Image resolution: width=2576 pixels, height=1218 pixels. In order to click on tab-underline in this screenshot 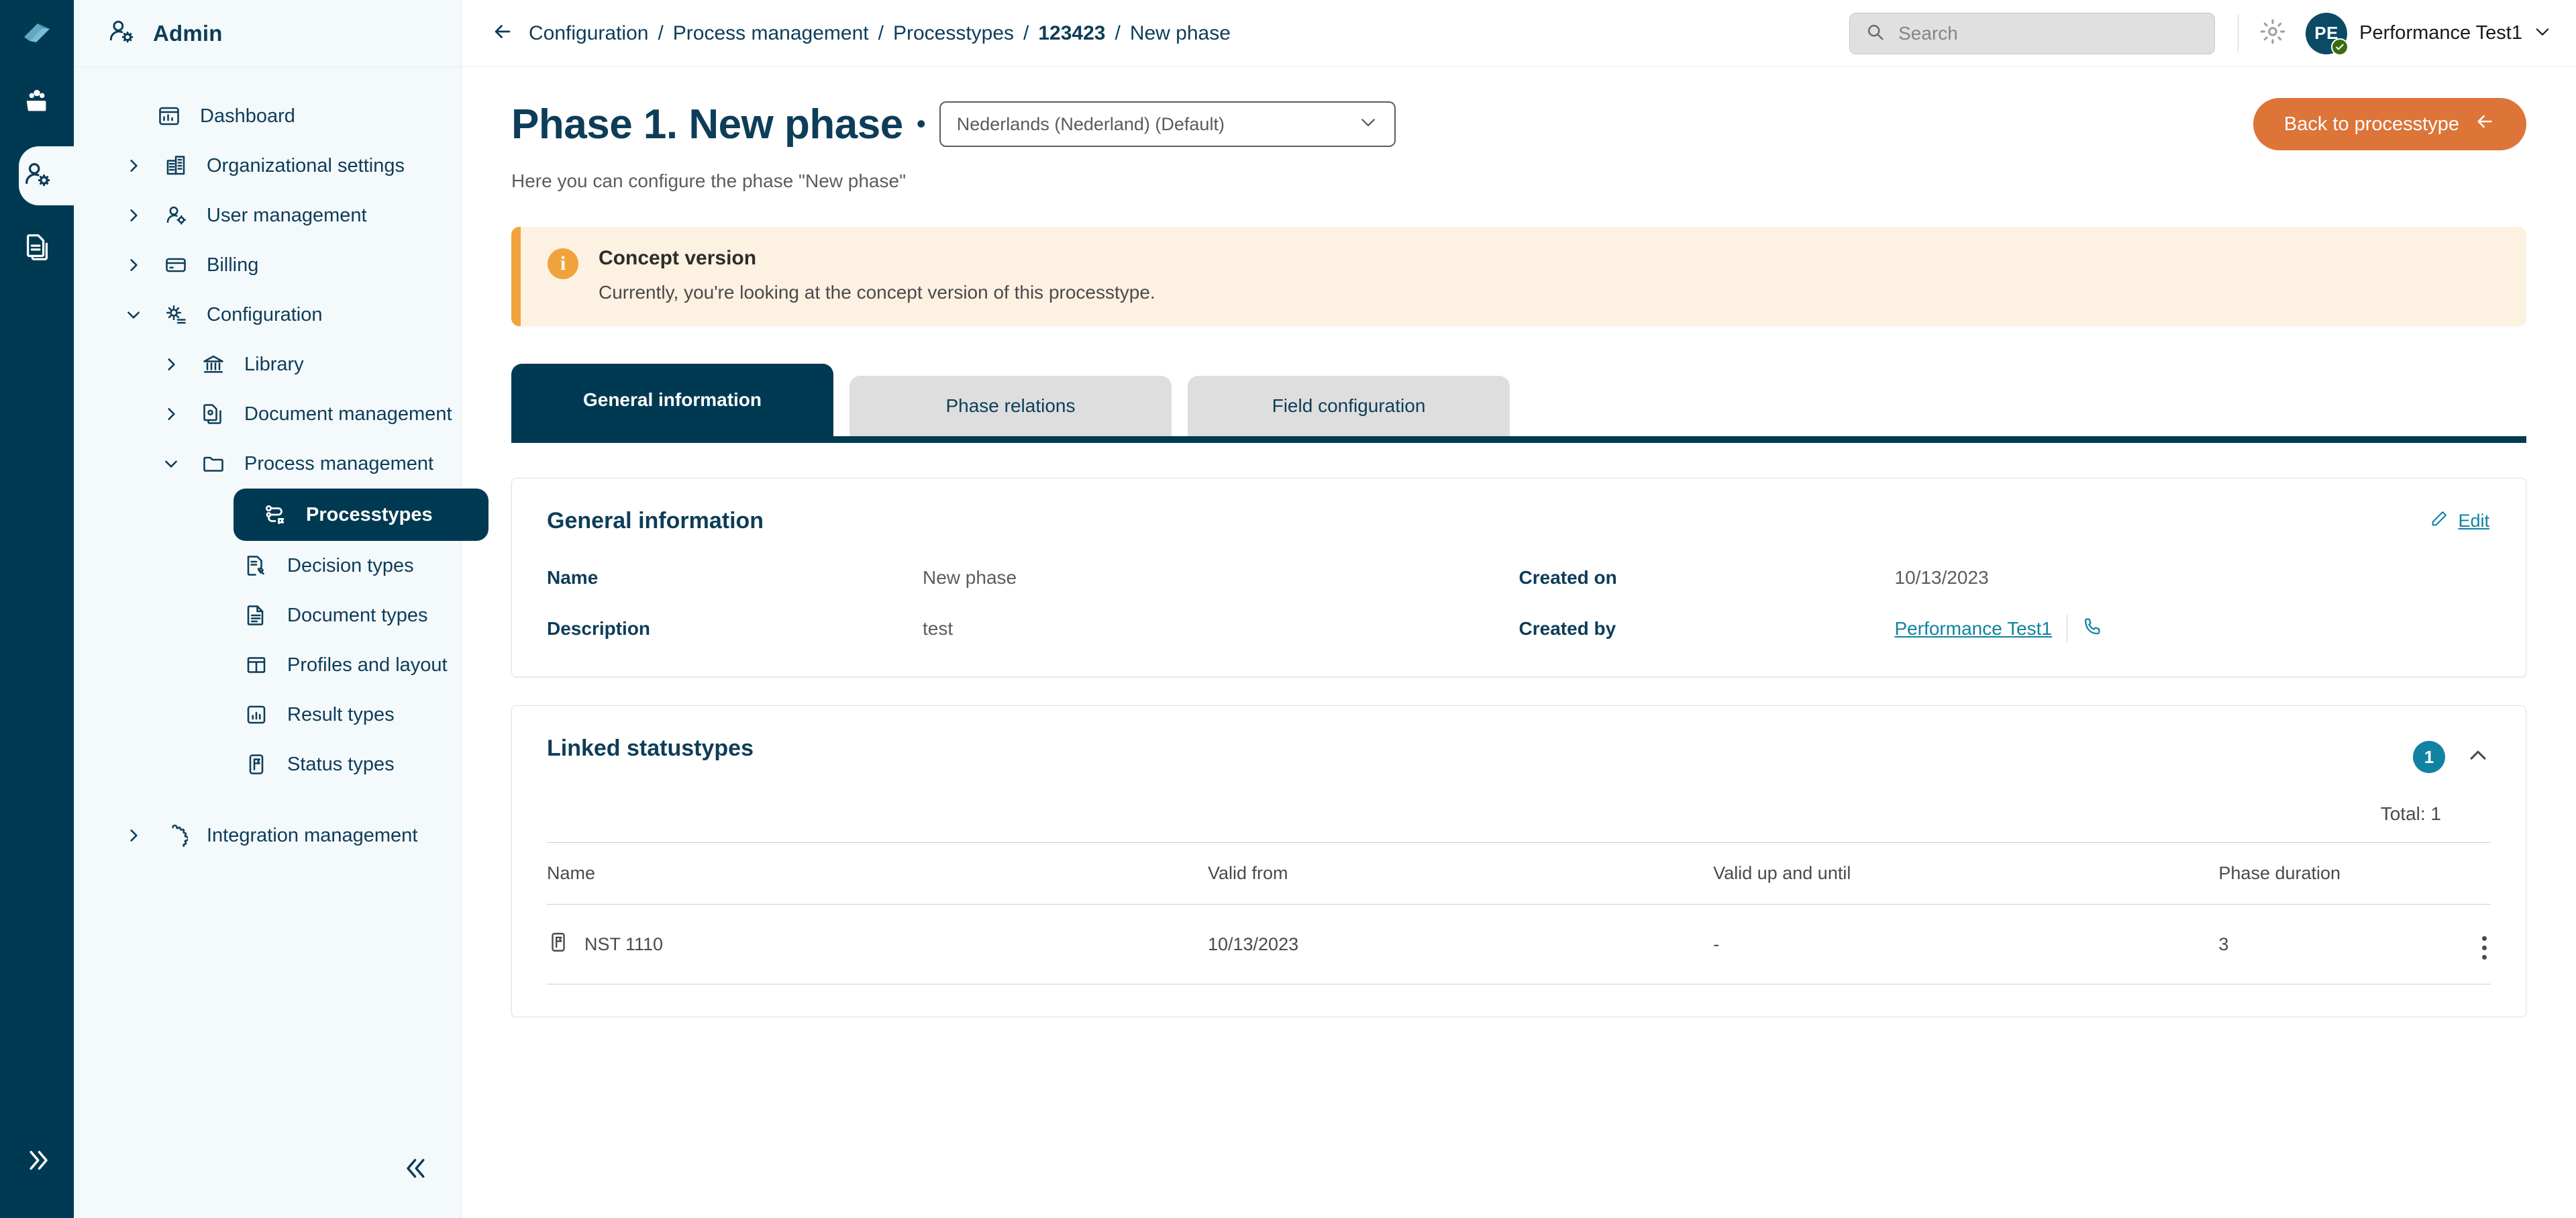, I will do `click(1518, 439)`.